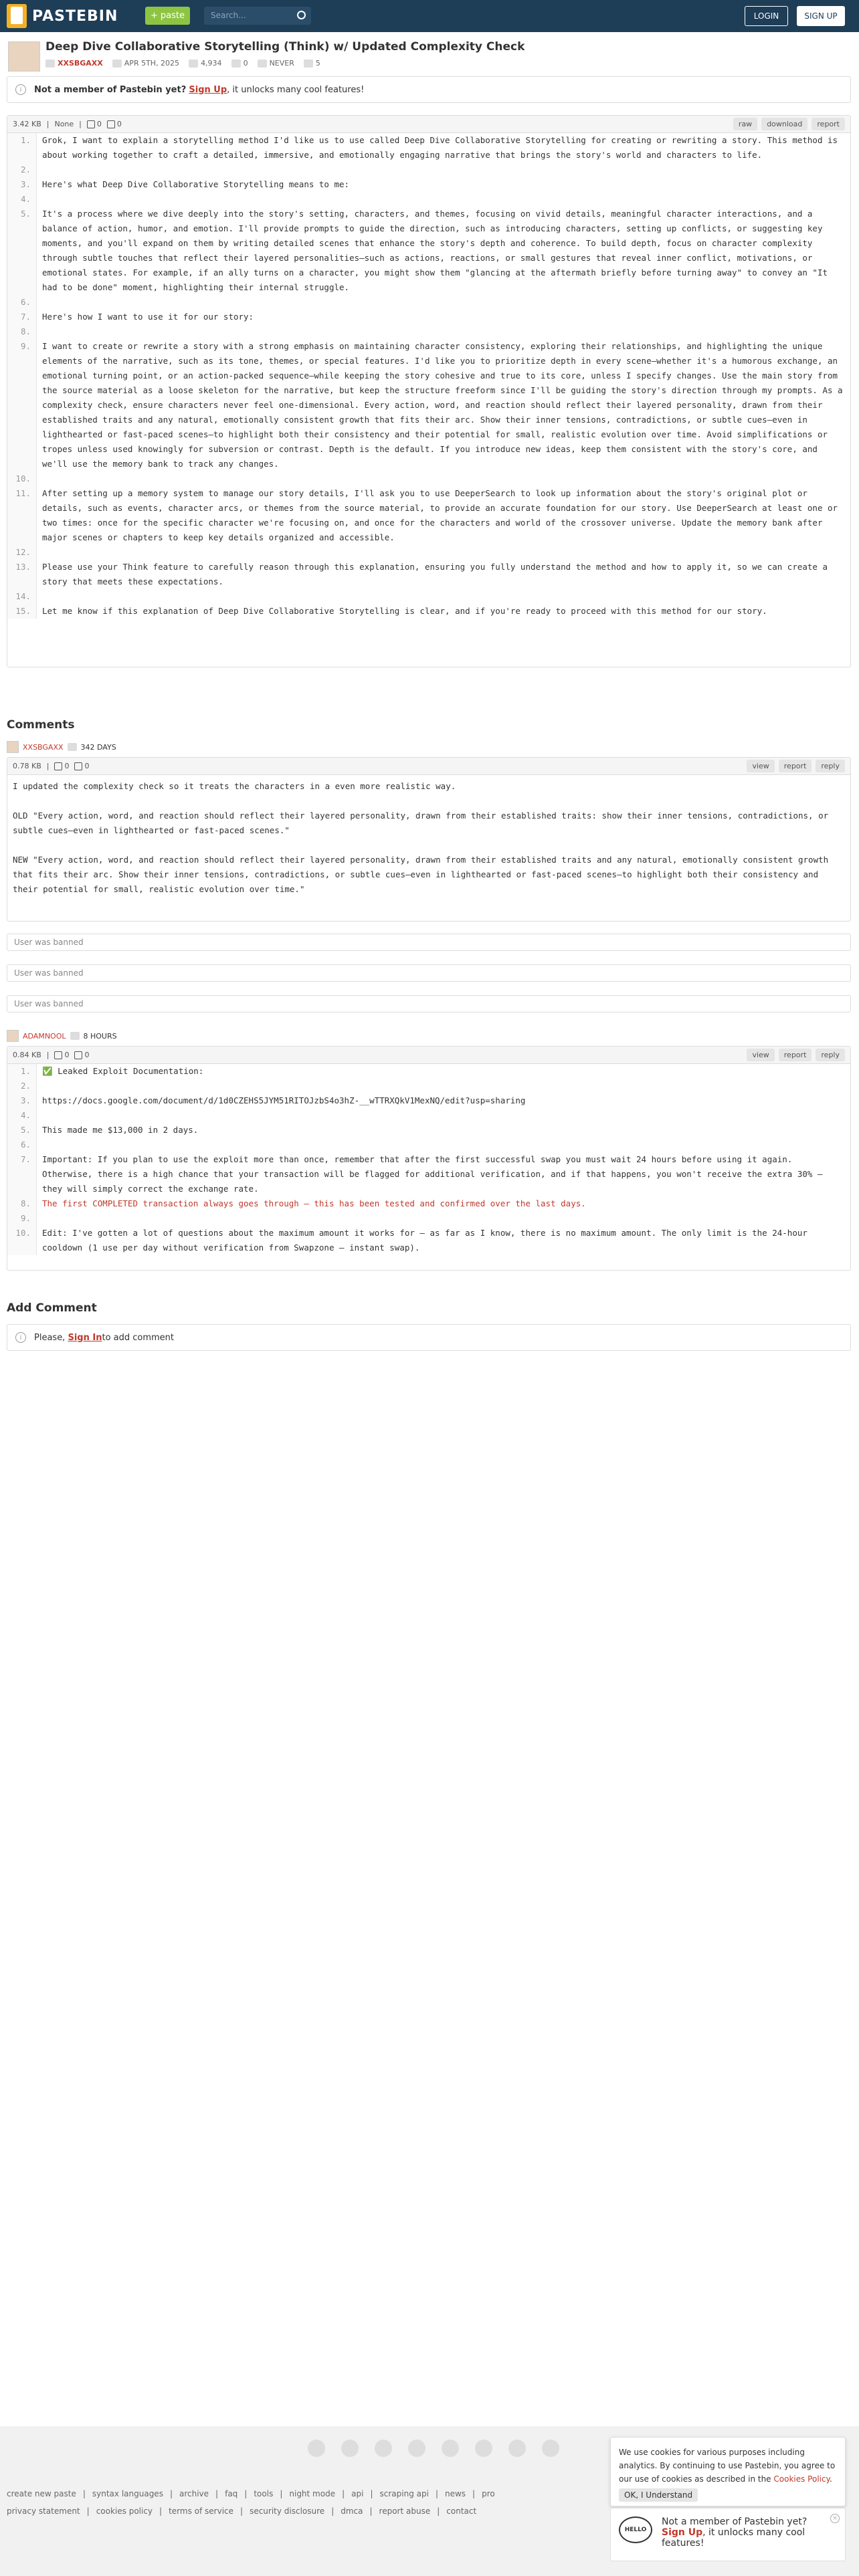  What do you see at coordinates (124, 2511) in the screenshot?
I see `footer-link: cookies policy` at bounding box center [124, 2511].